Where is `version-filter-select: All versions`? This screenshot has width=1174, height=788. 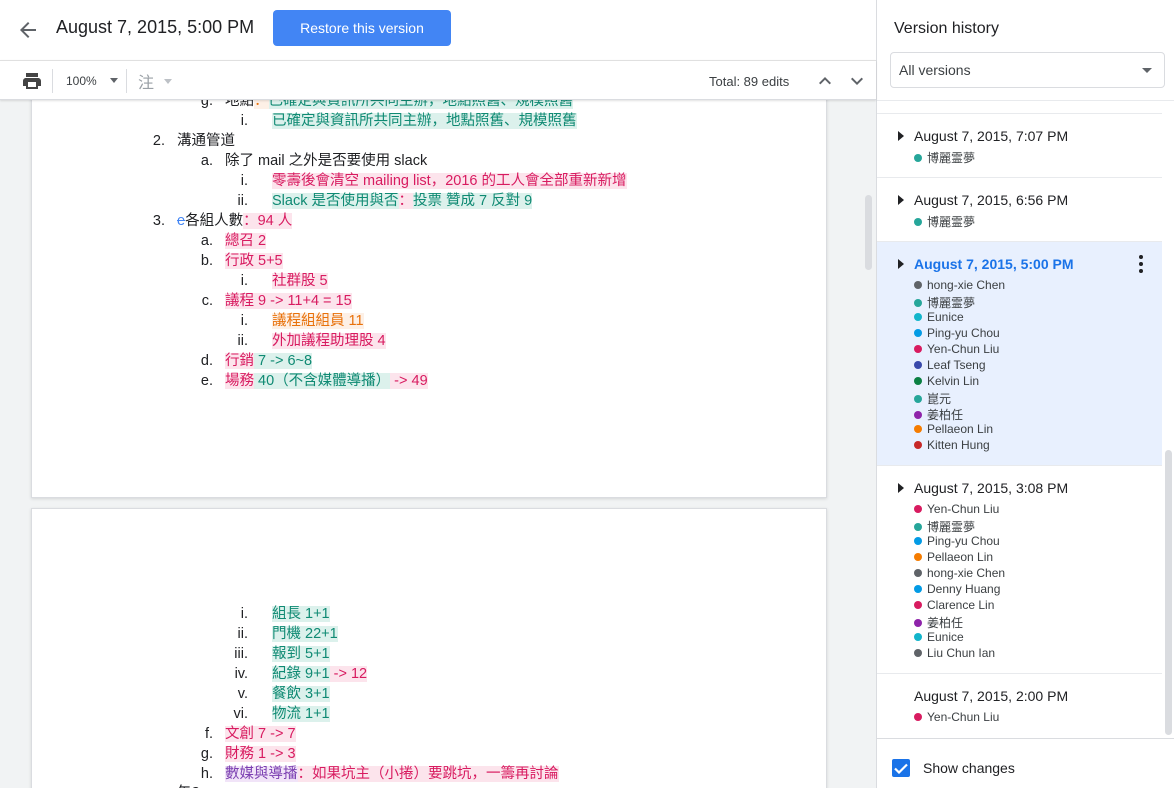 version-filter-select: All versions is located at coordinates (1027, 70).